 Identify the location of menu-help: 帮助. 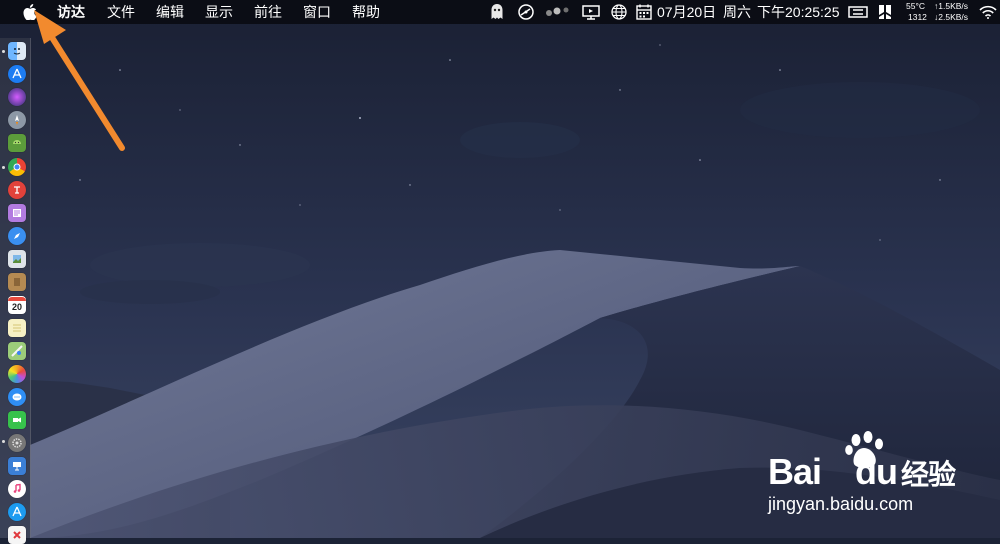
(366, 12).